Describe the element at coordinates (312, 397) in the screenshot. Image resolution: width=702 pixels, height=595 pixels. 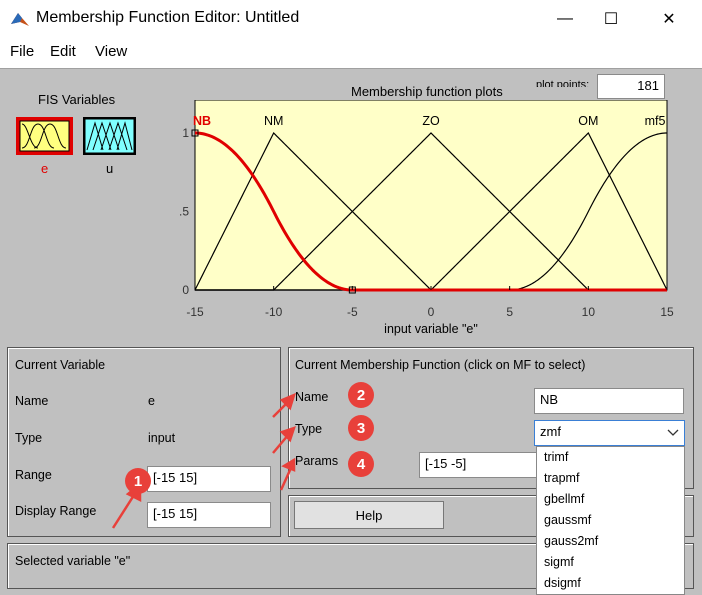
I see `mf-name-label: Name` at that location.